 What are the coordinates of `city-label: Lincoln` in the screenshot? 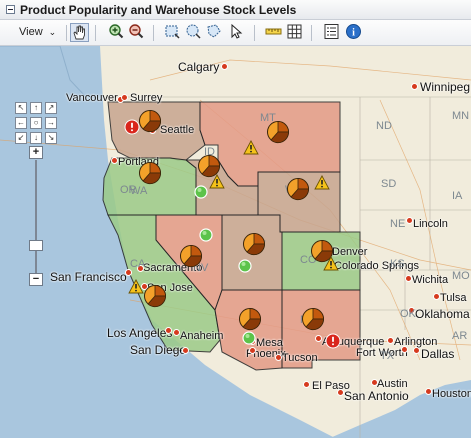 It's located at (430, 224).